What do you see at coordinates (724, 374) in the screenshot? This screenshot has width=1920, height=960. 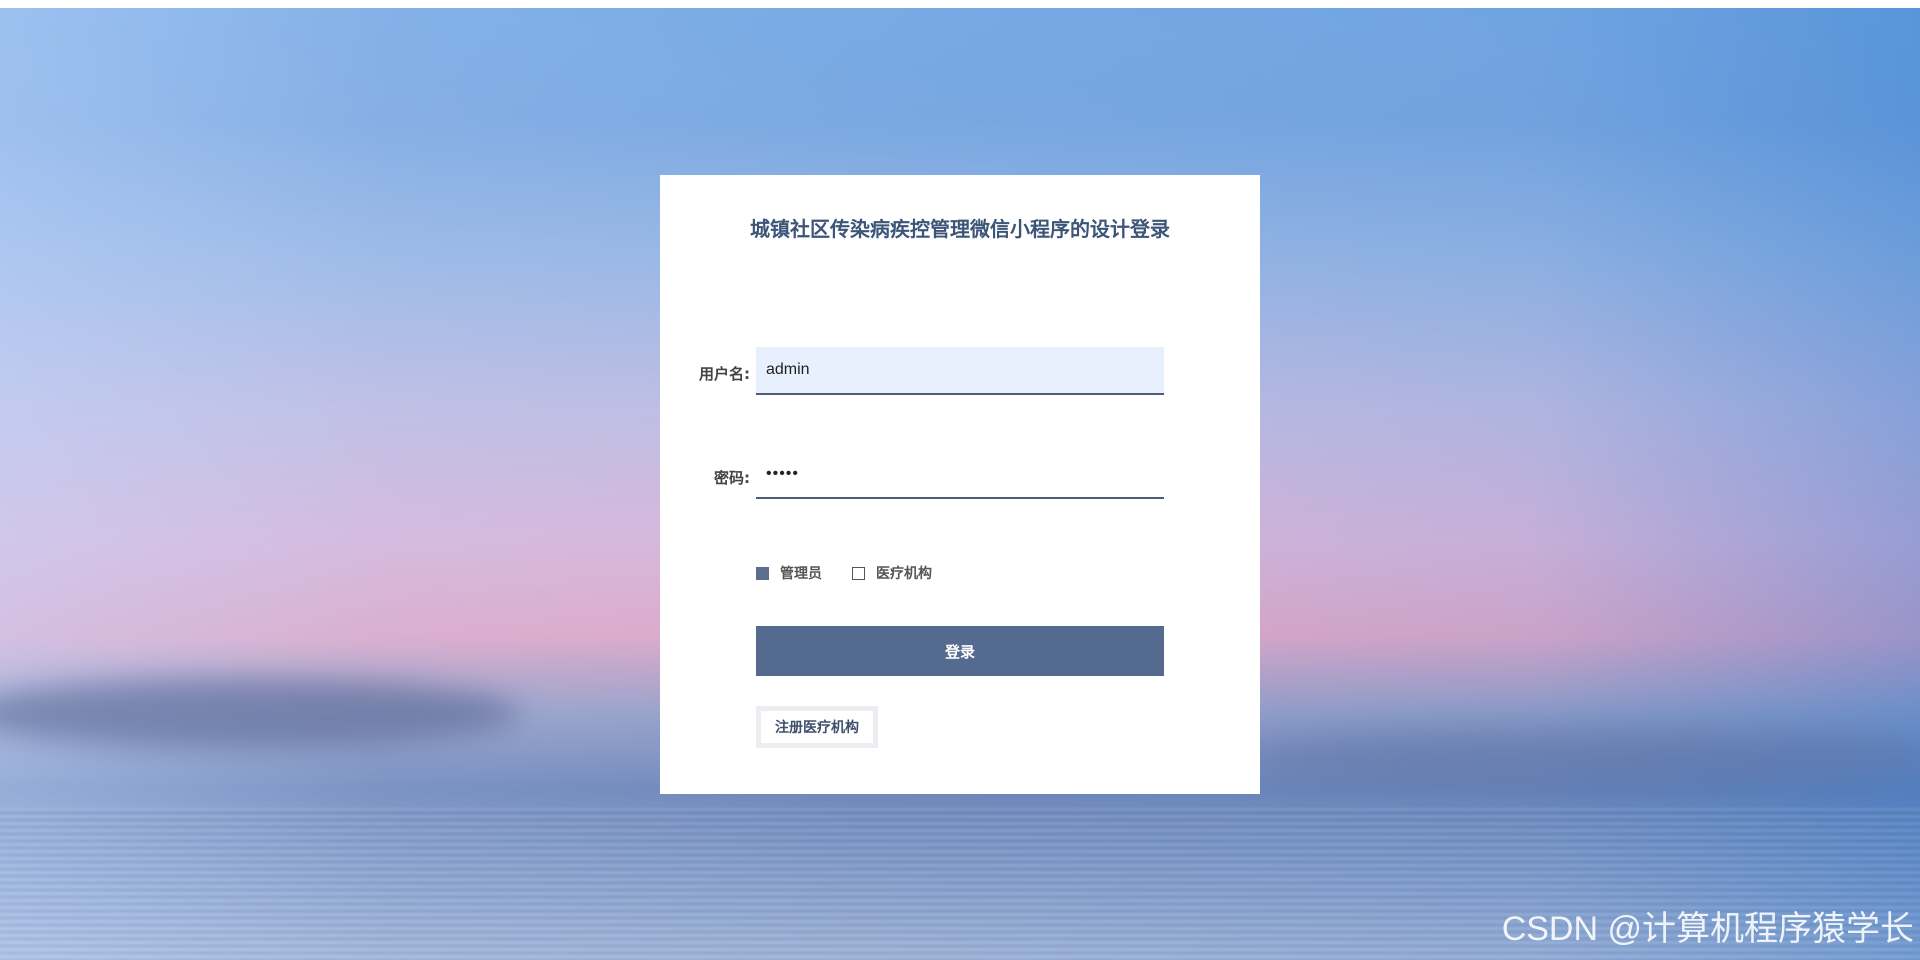 I see `username-label: 用户名:` at bounding box center [724, 374].